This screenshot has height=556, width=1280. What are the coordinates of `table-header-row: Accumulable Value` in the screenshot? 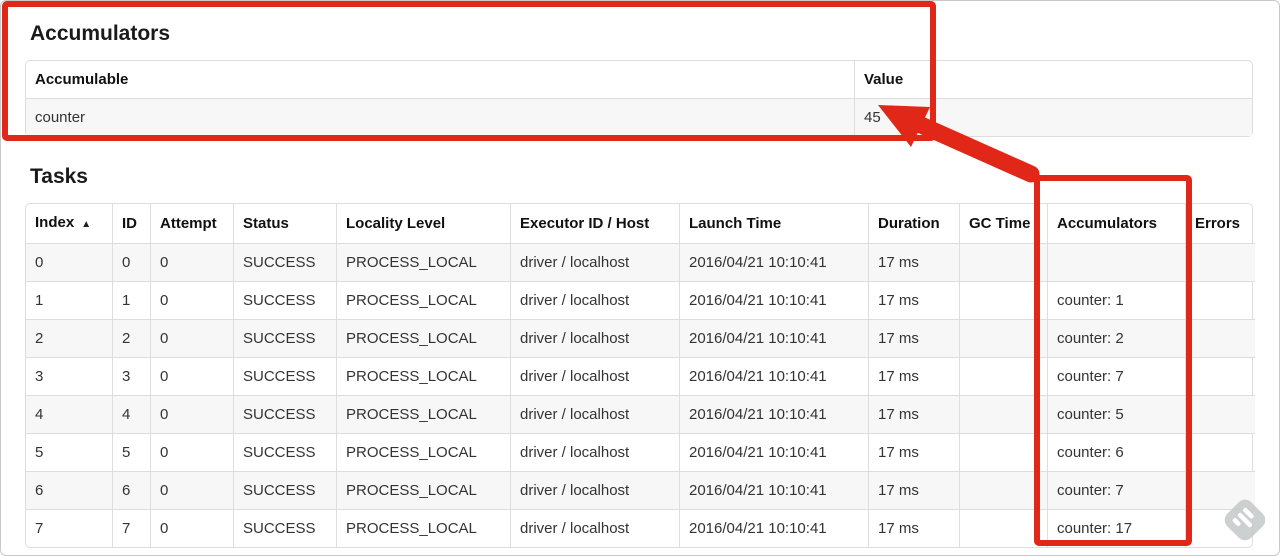 It's located at (639, 79).